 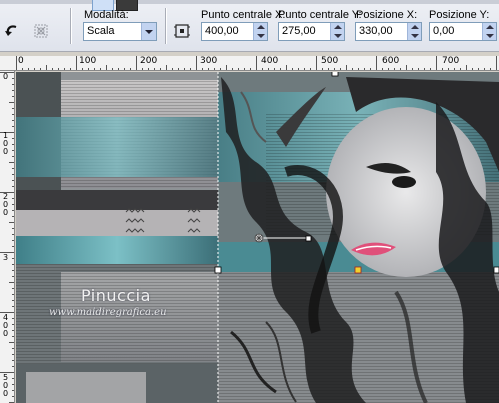 I want to click on ruler-label: 300, so click(x=209, y=61).